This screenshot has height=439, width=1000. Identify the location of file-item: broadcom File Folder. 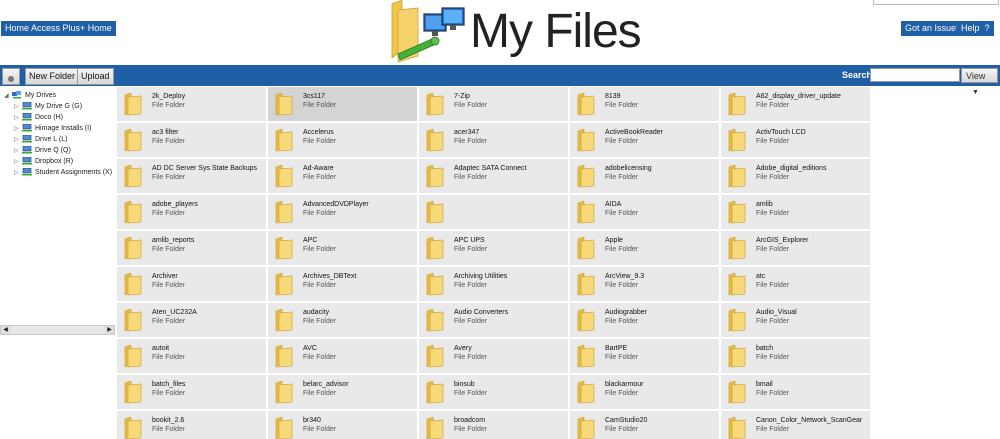
(493, 425).